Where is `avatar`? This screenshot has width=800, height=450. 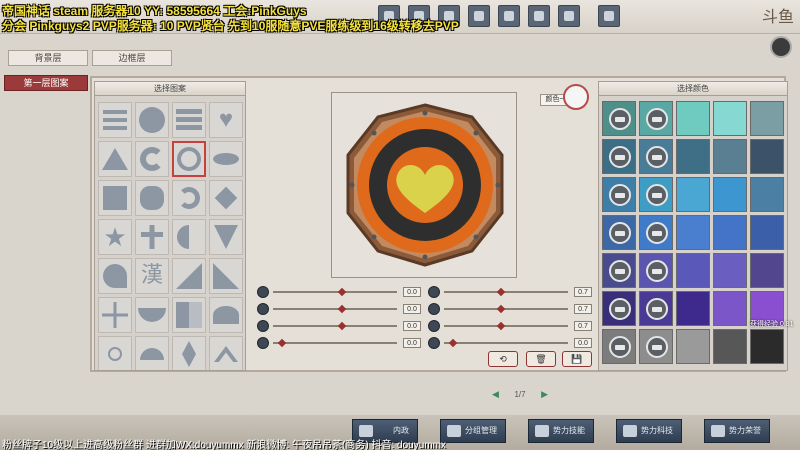 avatar is located at coordinates (781, 47).